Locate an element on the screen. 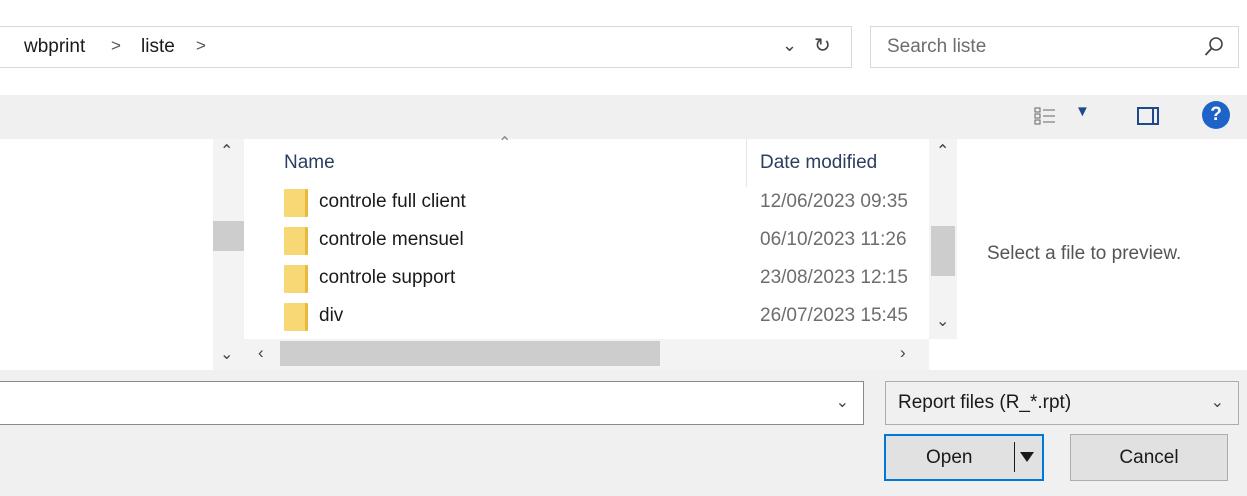  file-type-select: Report files (R_*.rpt) ⌄ is located at coordinates (1062, 403).